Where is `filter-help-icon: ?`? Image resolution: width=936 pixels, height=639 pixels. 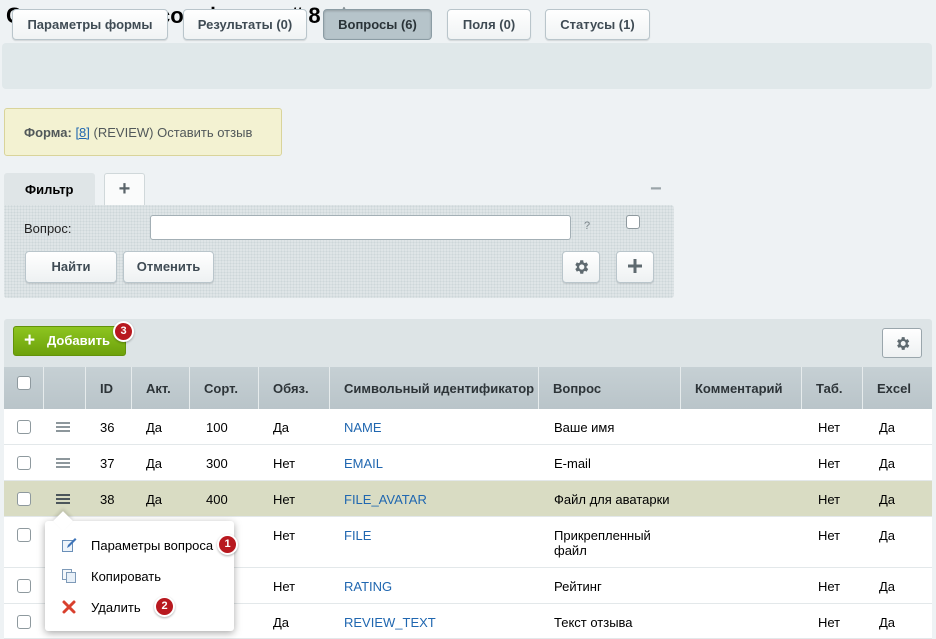 filter-help-icon: ? is located at coordinates (587, 226).